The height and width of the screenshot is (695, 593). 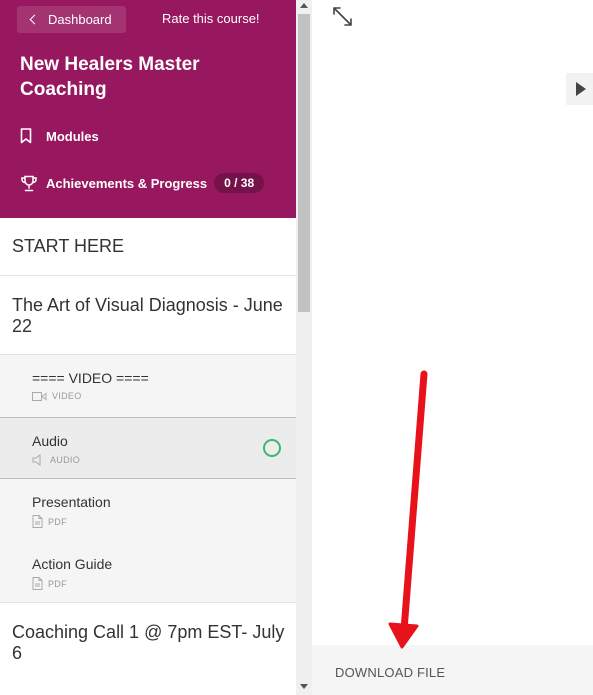 I want to click on lesson-type: AUDIO, so click(x=56, y=460).